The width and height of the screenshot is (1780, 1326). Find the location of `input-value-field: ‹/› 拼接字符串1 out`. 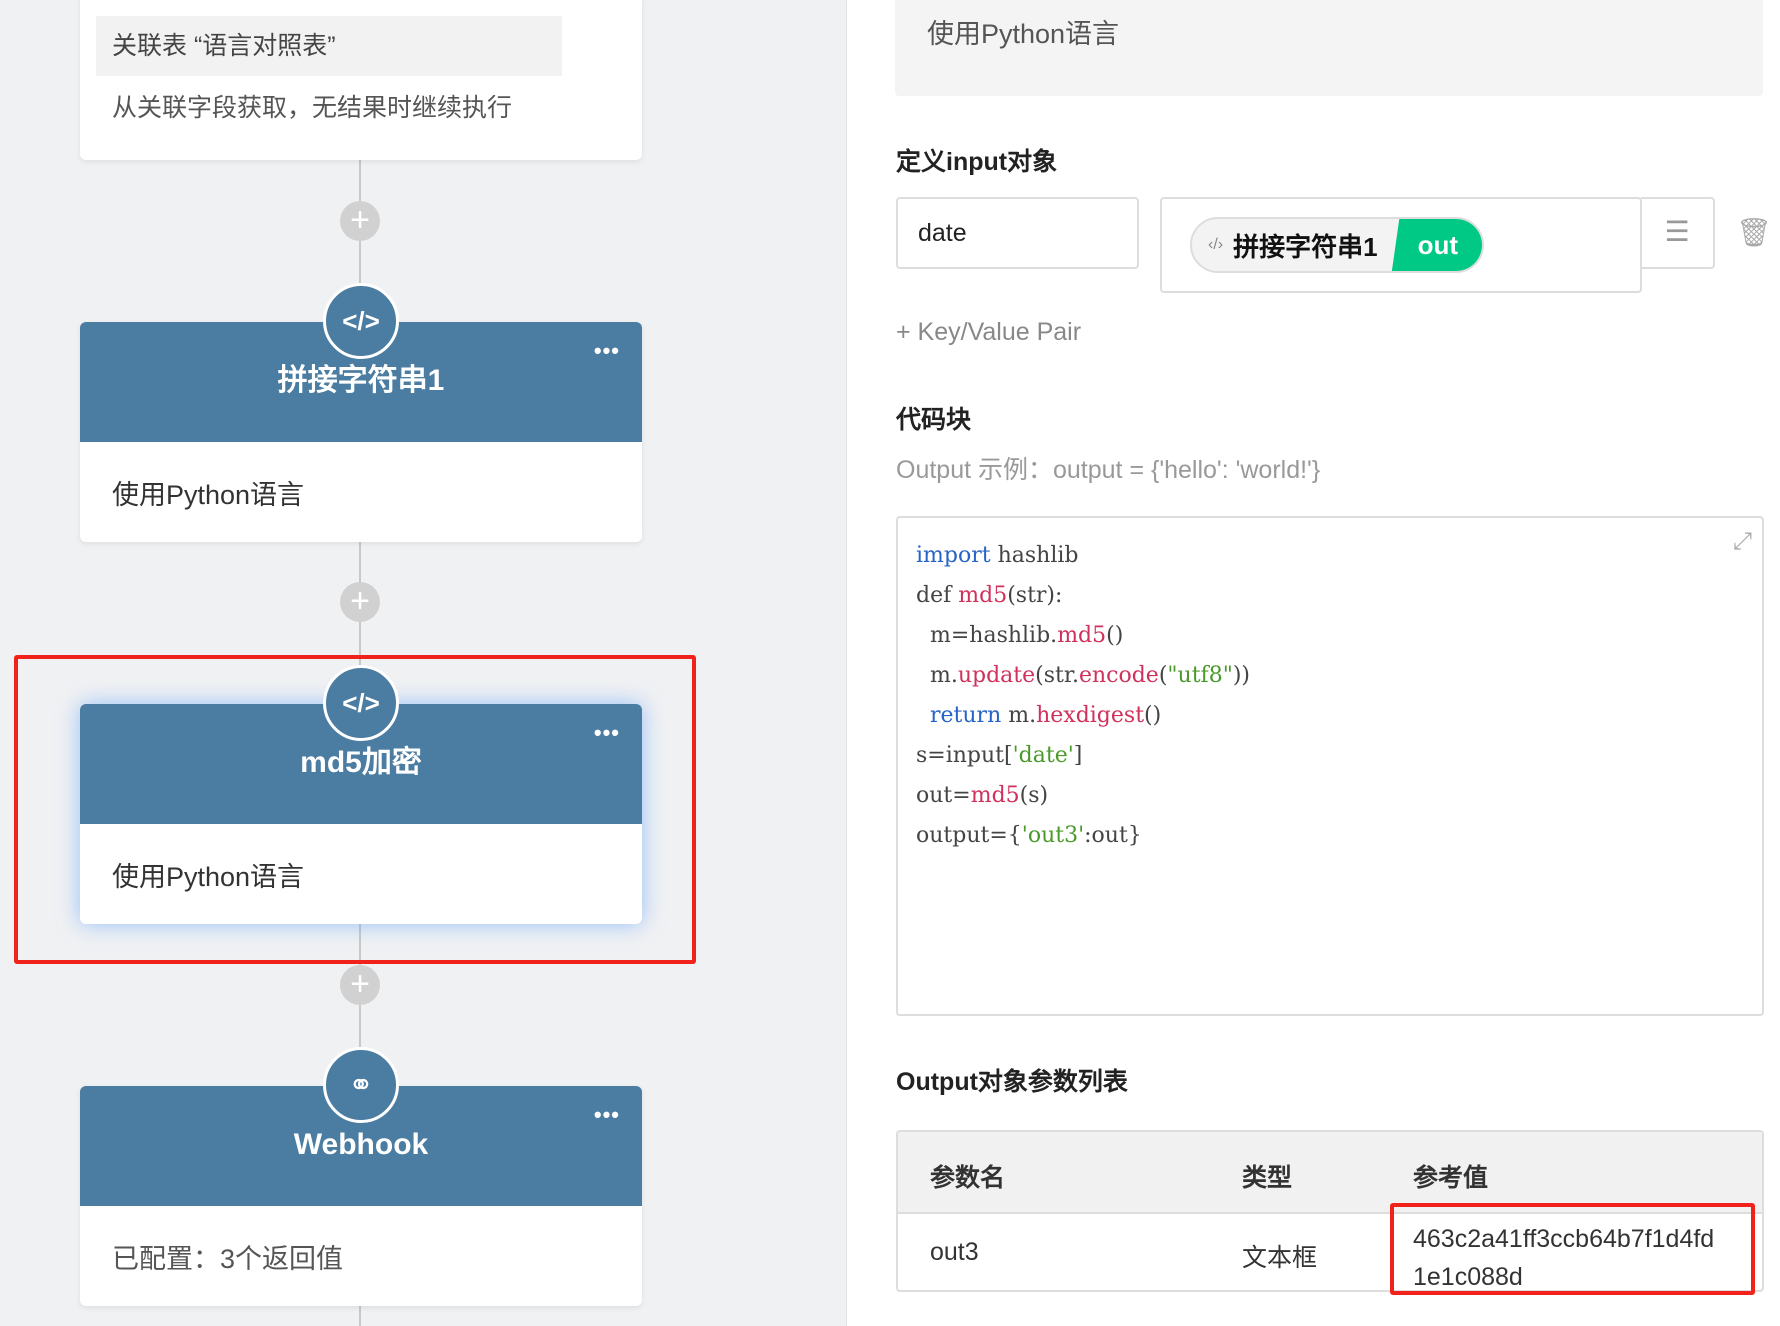

input-value-field: ‹/› 拼接字符串1 out is located at coordinates (1401, 245).